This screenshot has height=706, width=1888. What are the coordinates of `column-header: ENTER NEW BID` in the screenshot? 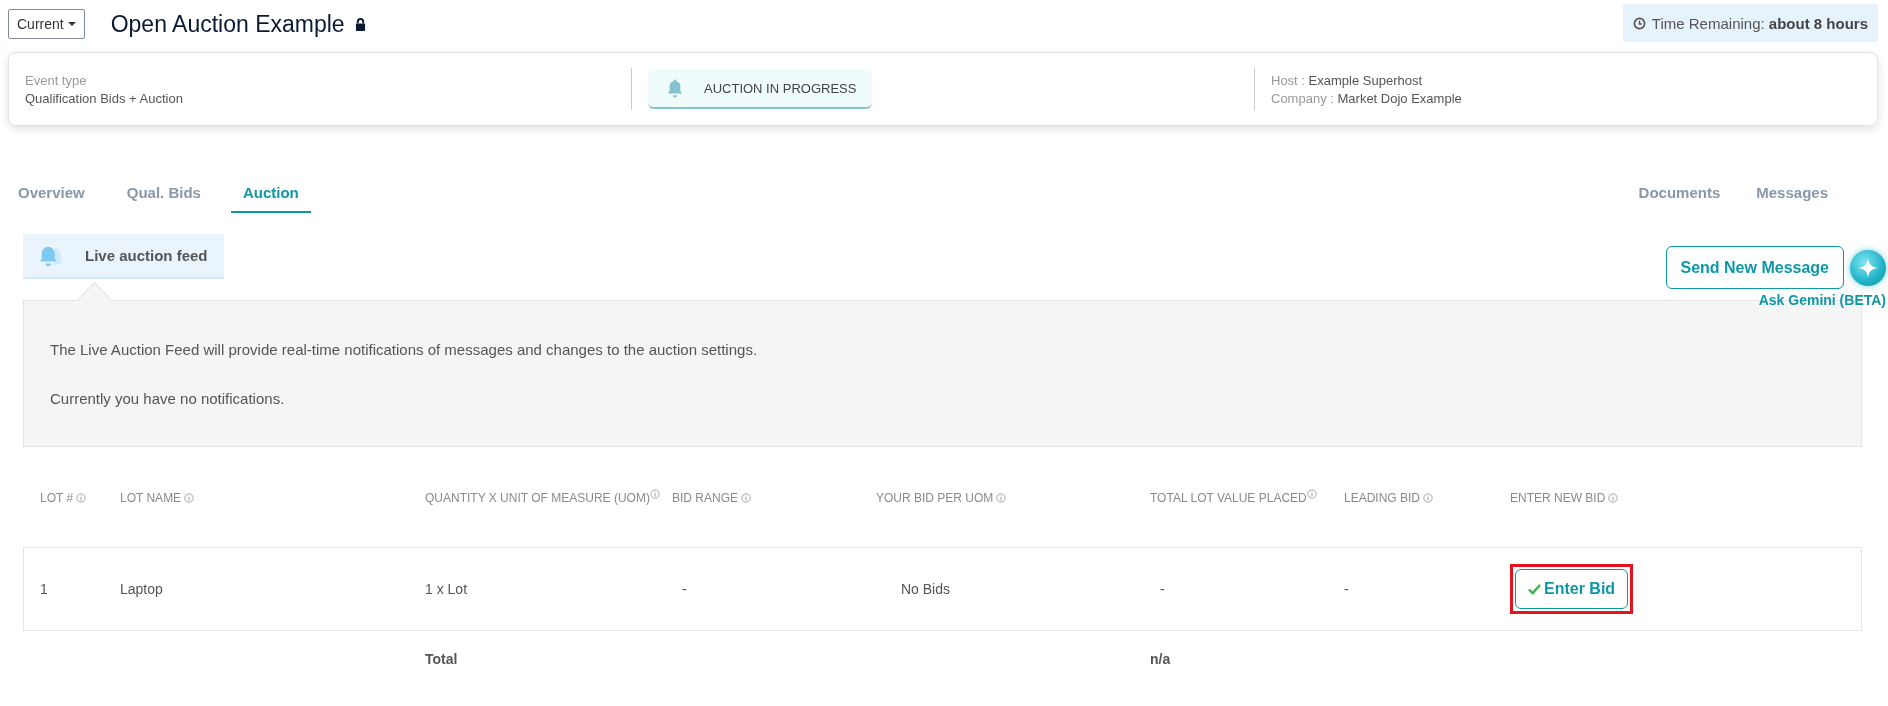 It's located at (1558, 498).